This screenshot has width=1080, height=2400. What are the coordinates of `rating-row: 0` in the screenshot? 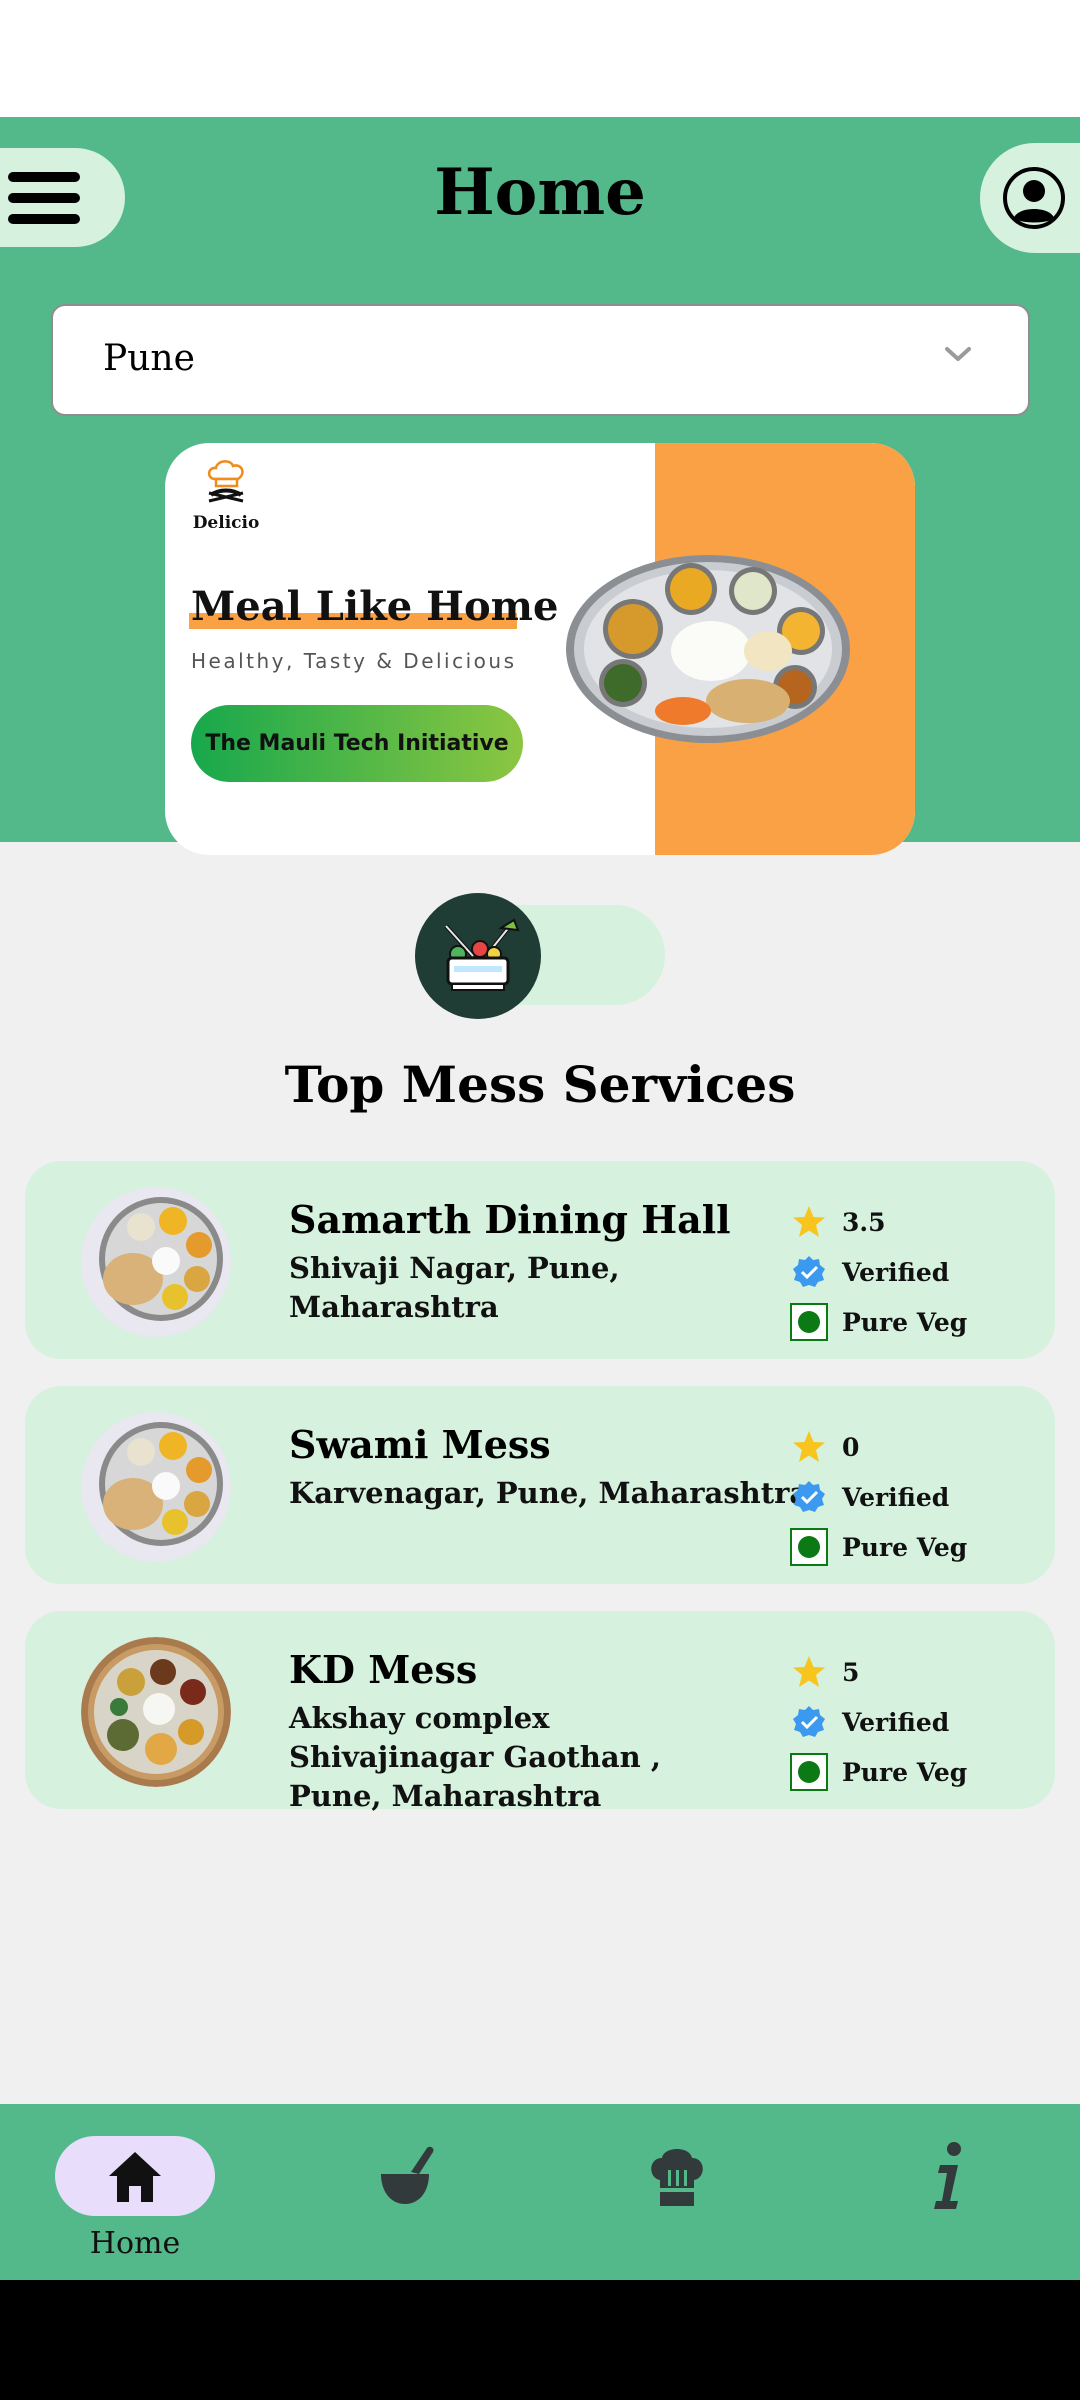 It's located at (878, 1447).